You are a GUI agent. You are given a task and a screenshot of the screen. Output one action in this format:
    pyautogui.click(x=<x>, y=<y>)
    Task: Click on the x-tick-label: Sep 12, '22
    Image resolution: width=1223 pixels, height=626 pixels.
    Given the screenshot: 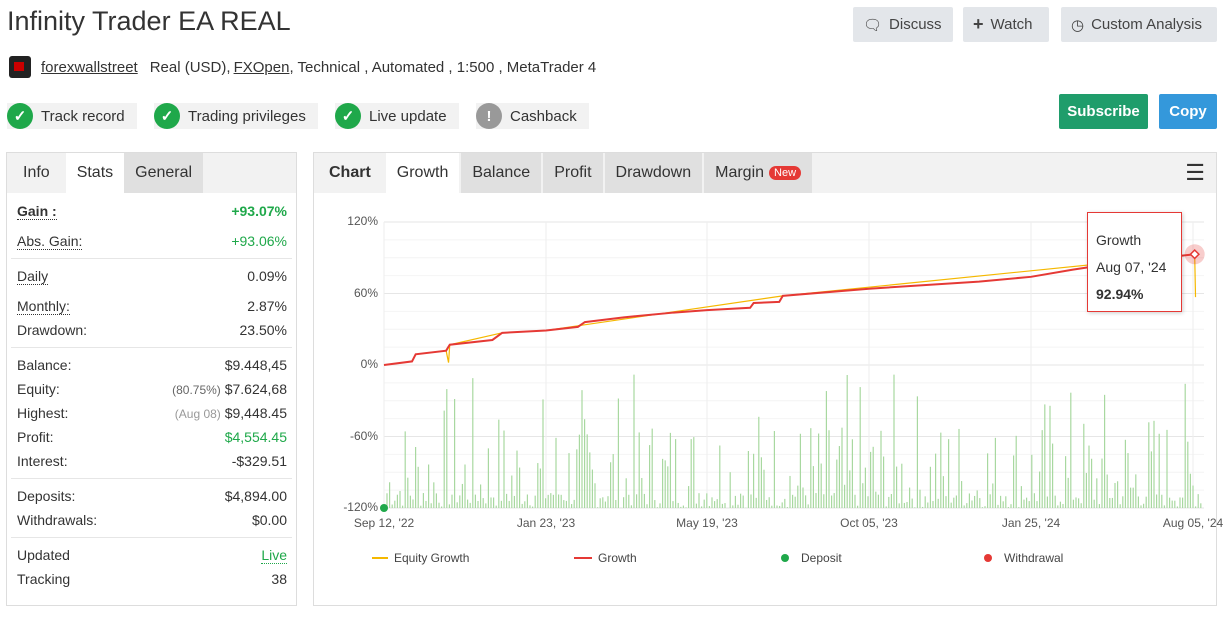 What is the action you would take?
    pyautogui.click(x=384, y=523)
    